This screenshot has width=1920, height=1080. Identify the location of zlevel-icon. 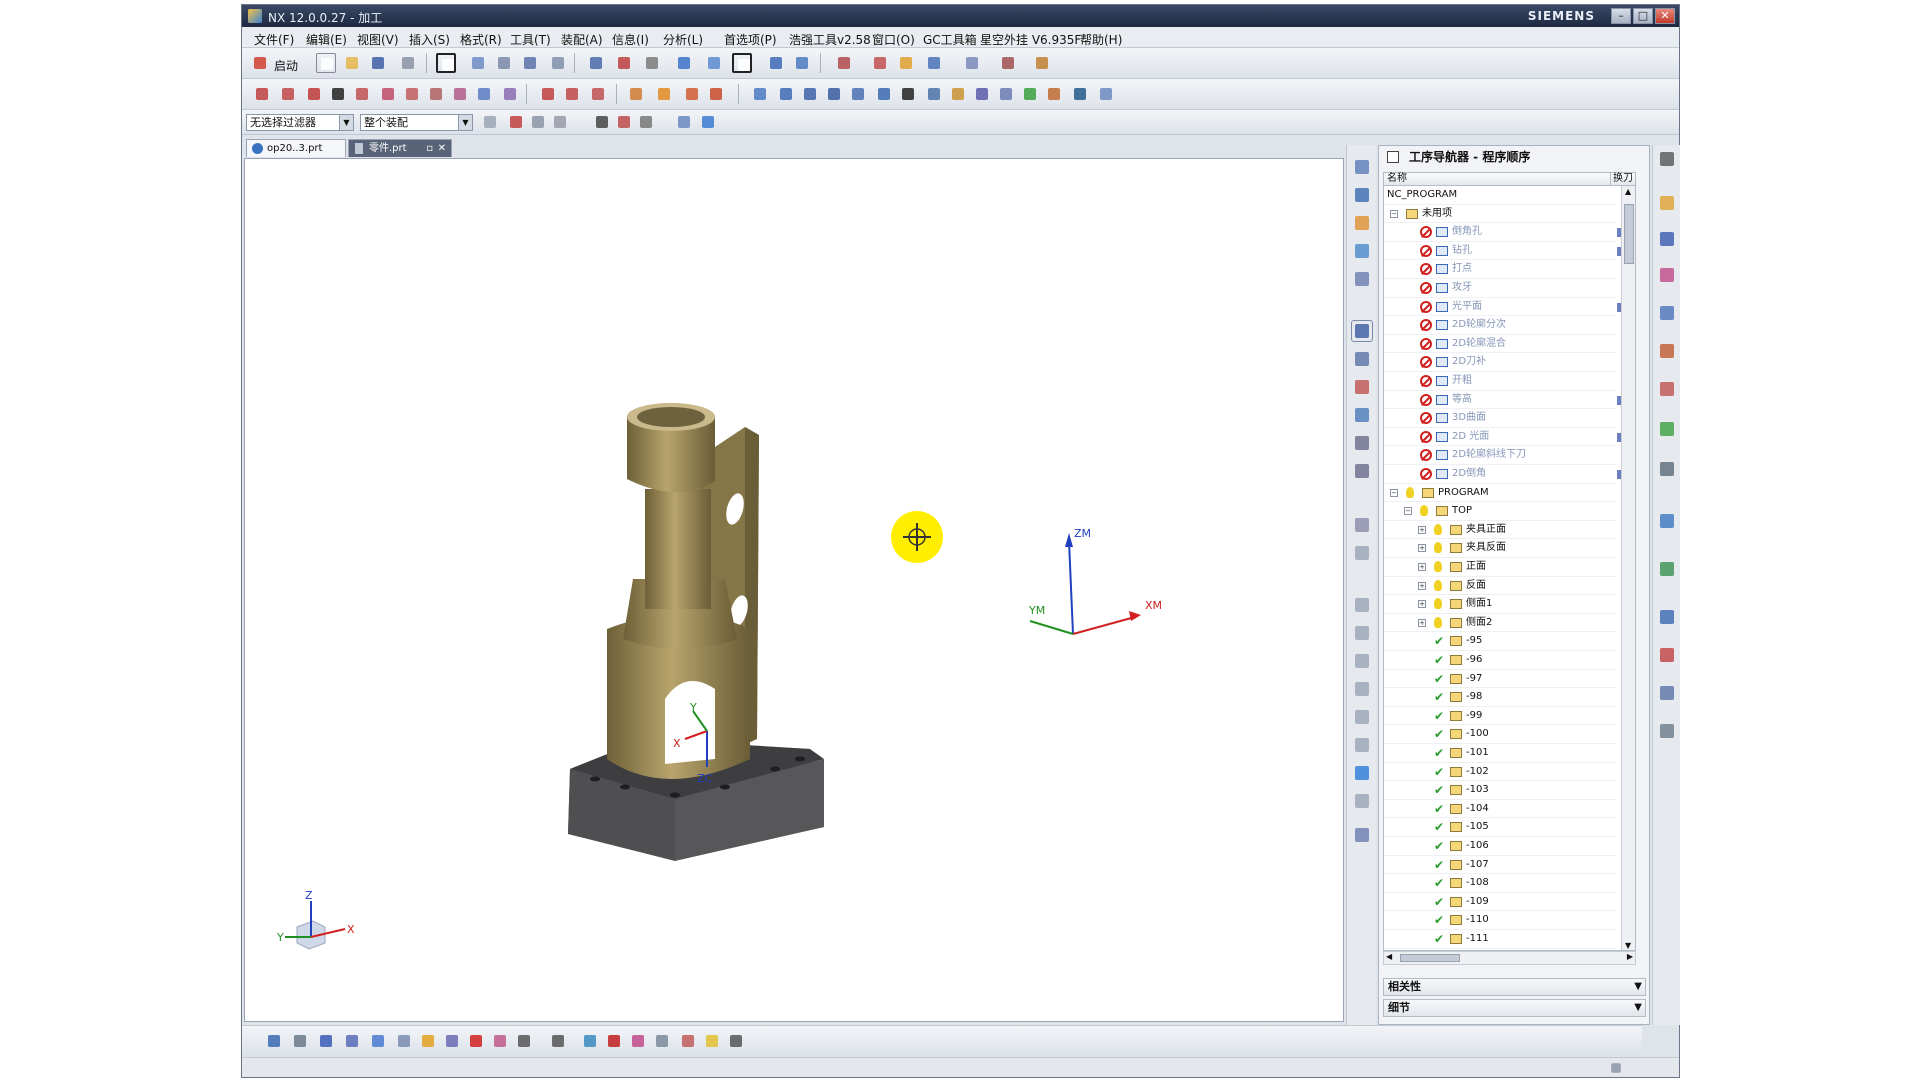
(404, 1041).